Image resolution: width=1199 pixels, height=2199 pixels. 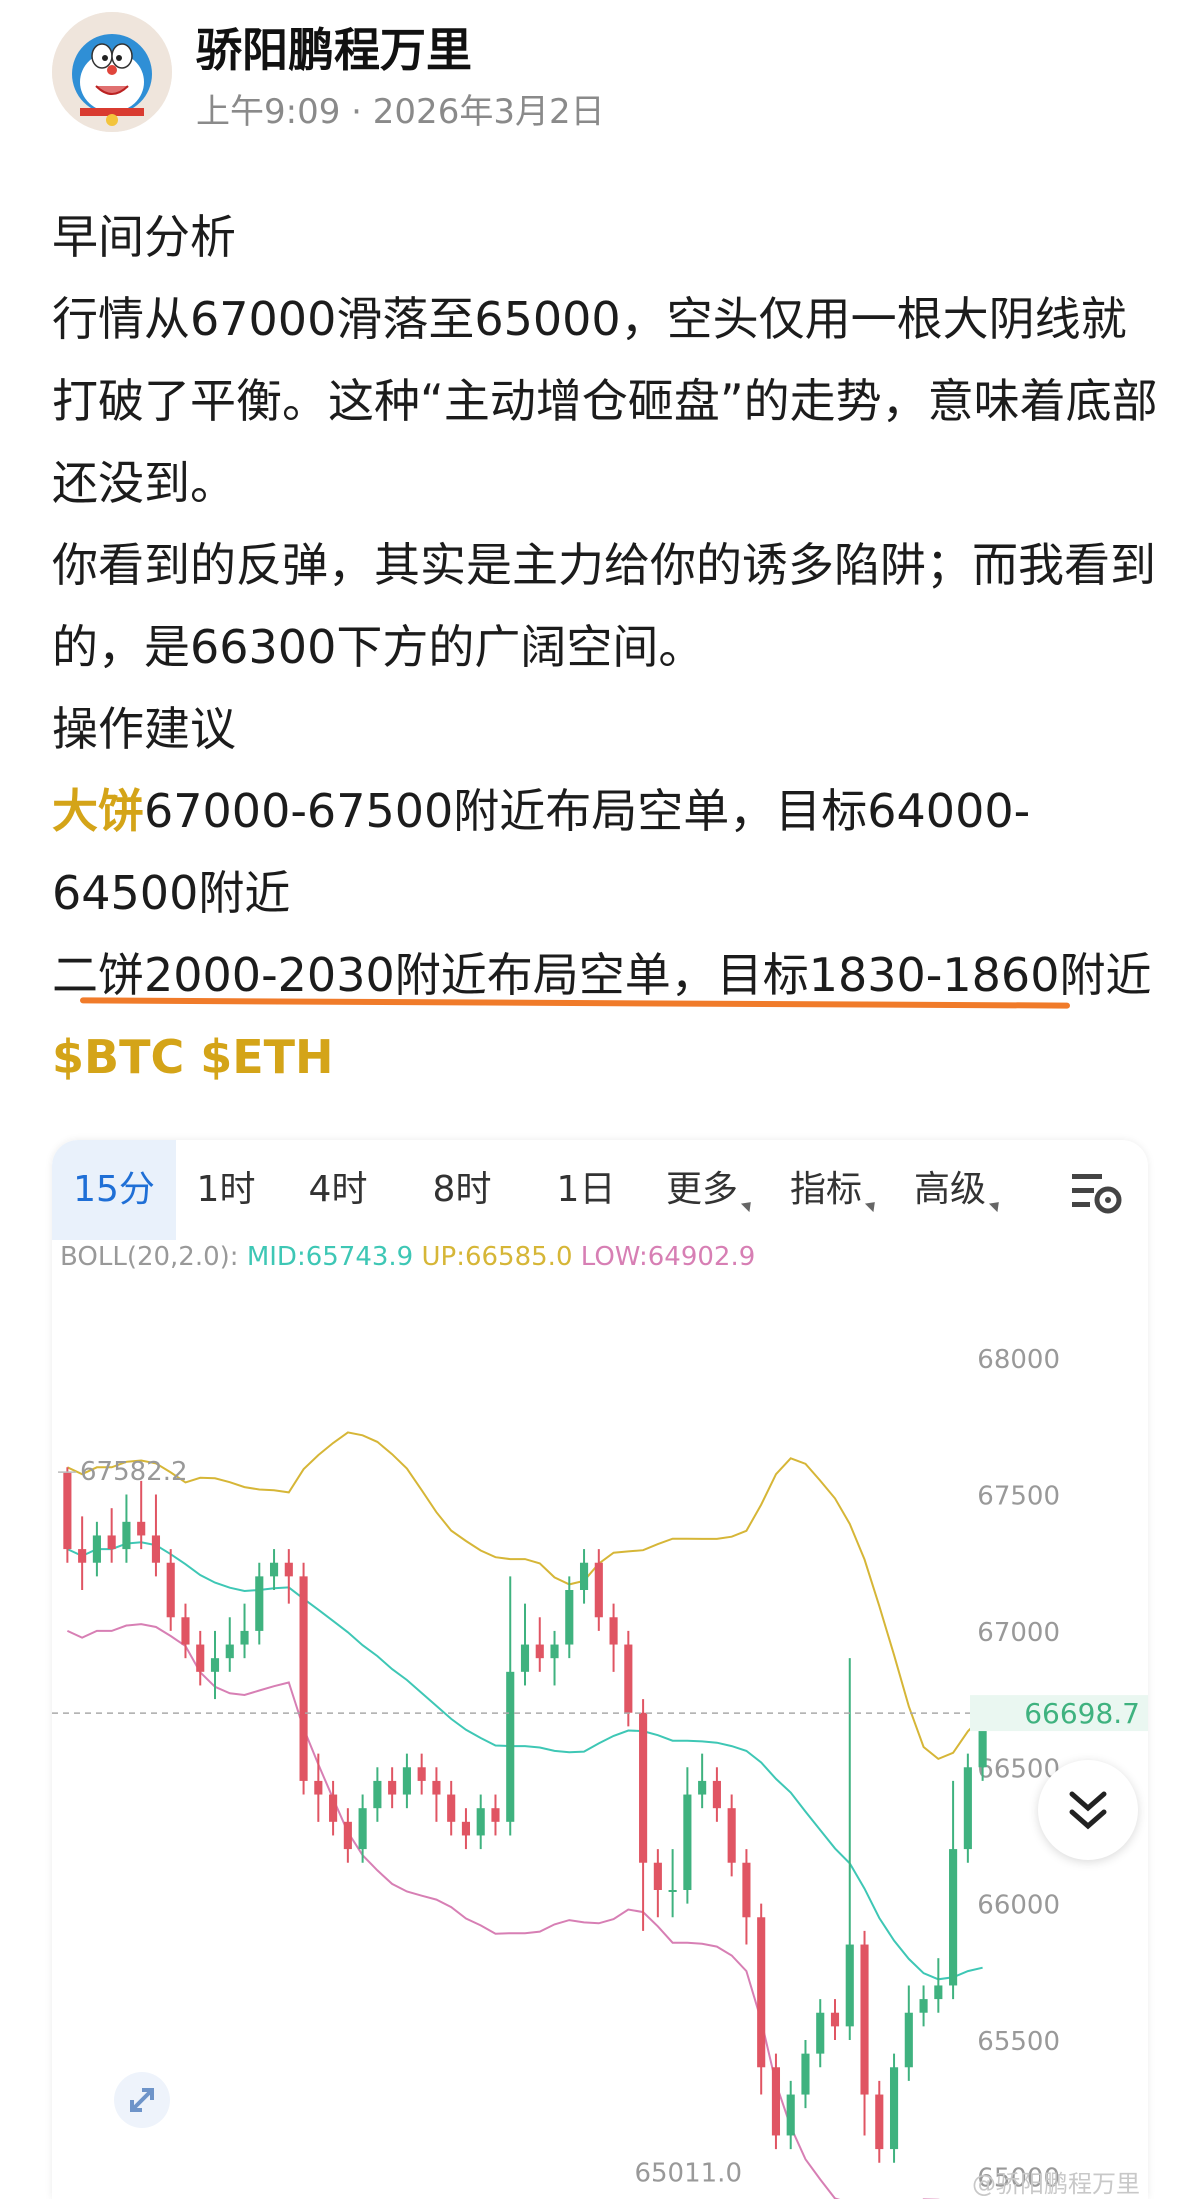 What do you see at coordinates (701, 1189) in the screenshot?
I see `tab-more-label: 更多` at bounding box center [701, 1189].